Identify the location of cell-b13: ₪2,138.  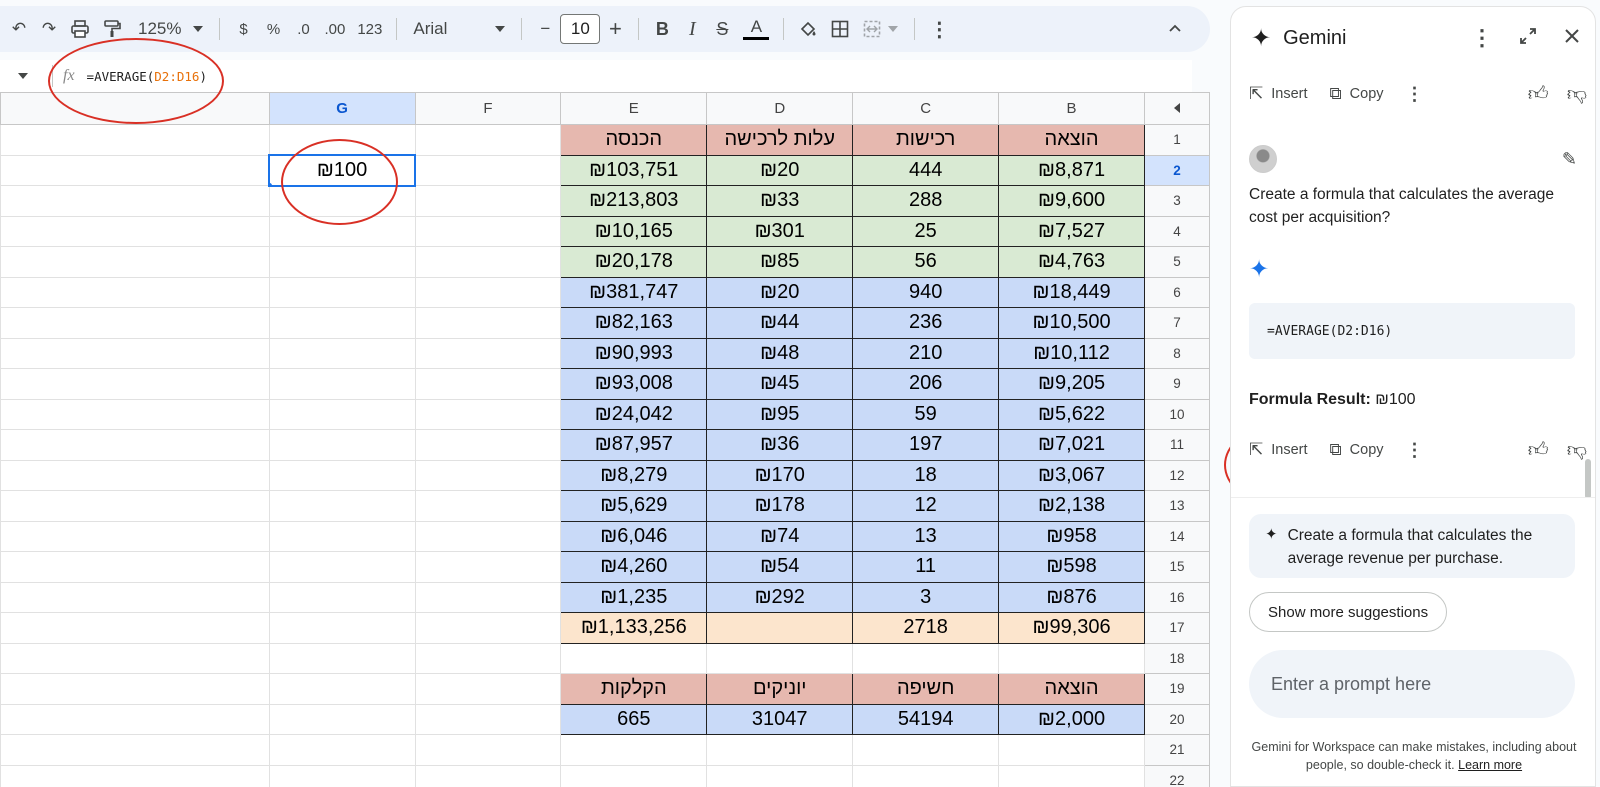
(1071, 506).